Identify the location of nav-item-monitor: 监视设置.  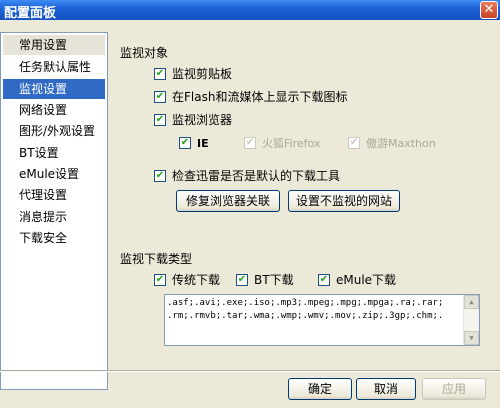
(54, 89).